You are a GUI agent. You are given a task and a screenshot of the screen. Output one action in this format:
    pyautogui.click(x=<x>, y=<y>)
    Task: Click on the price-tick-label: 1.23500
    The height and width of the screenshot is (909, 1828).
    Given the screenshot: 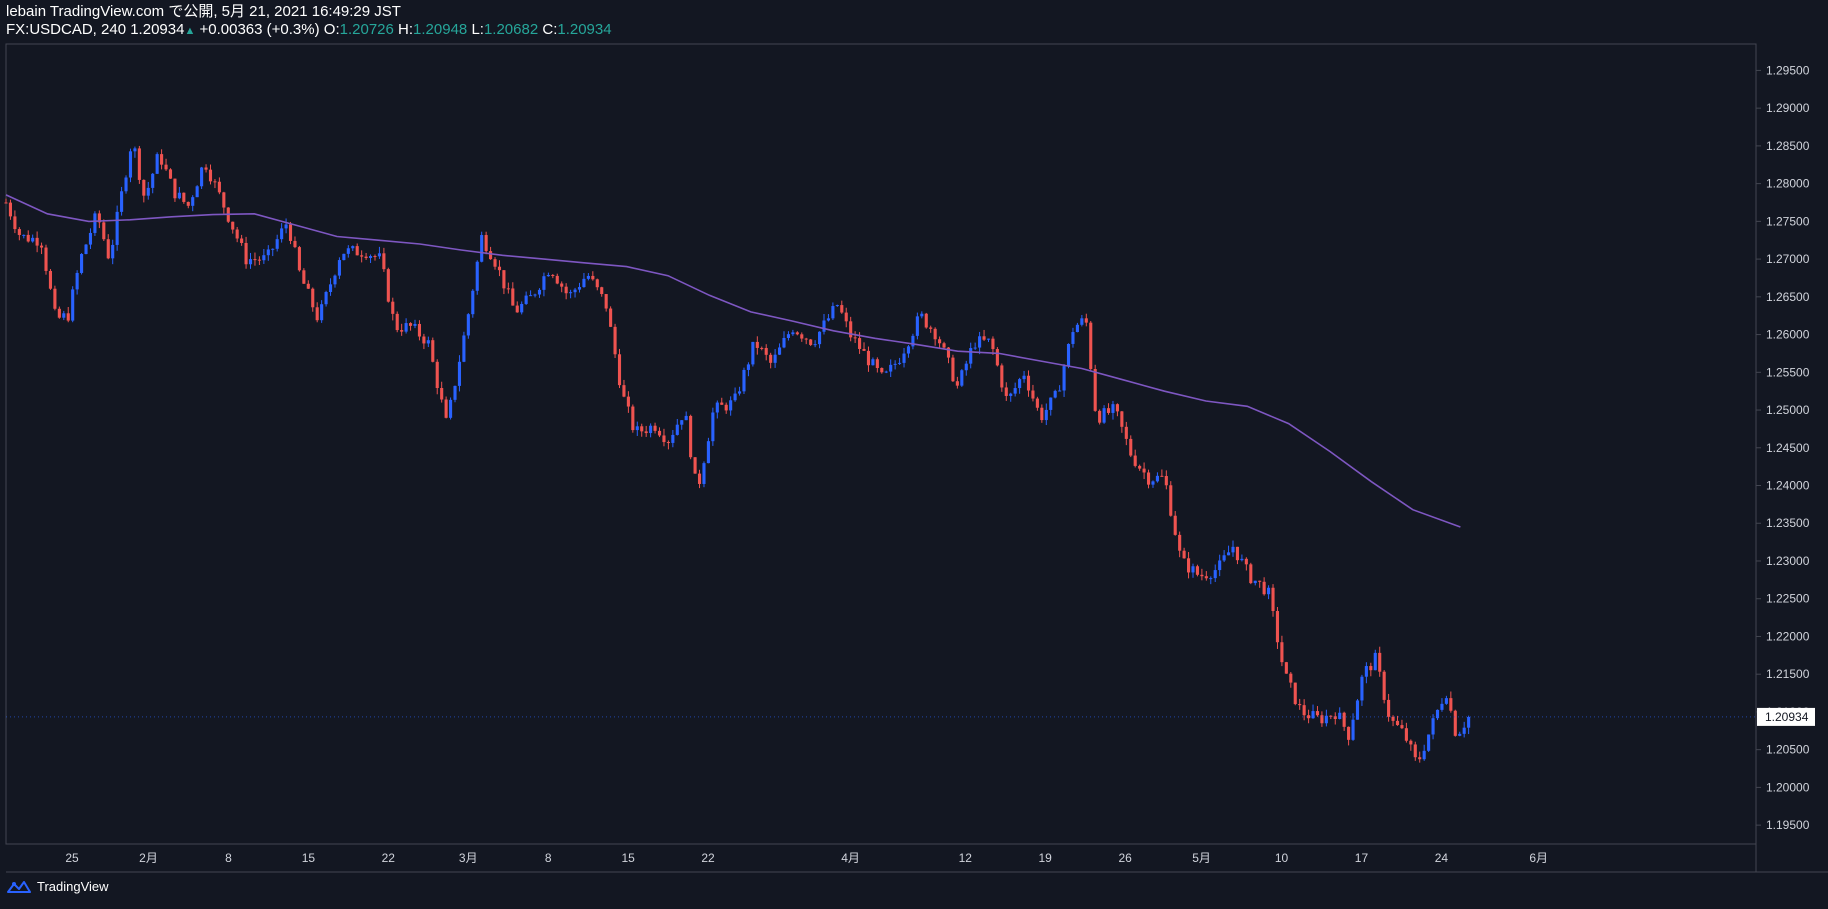 What is the action you would take?
    pyautogui.click(x=1788, y=523)
    